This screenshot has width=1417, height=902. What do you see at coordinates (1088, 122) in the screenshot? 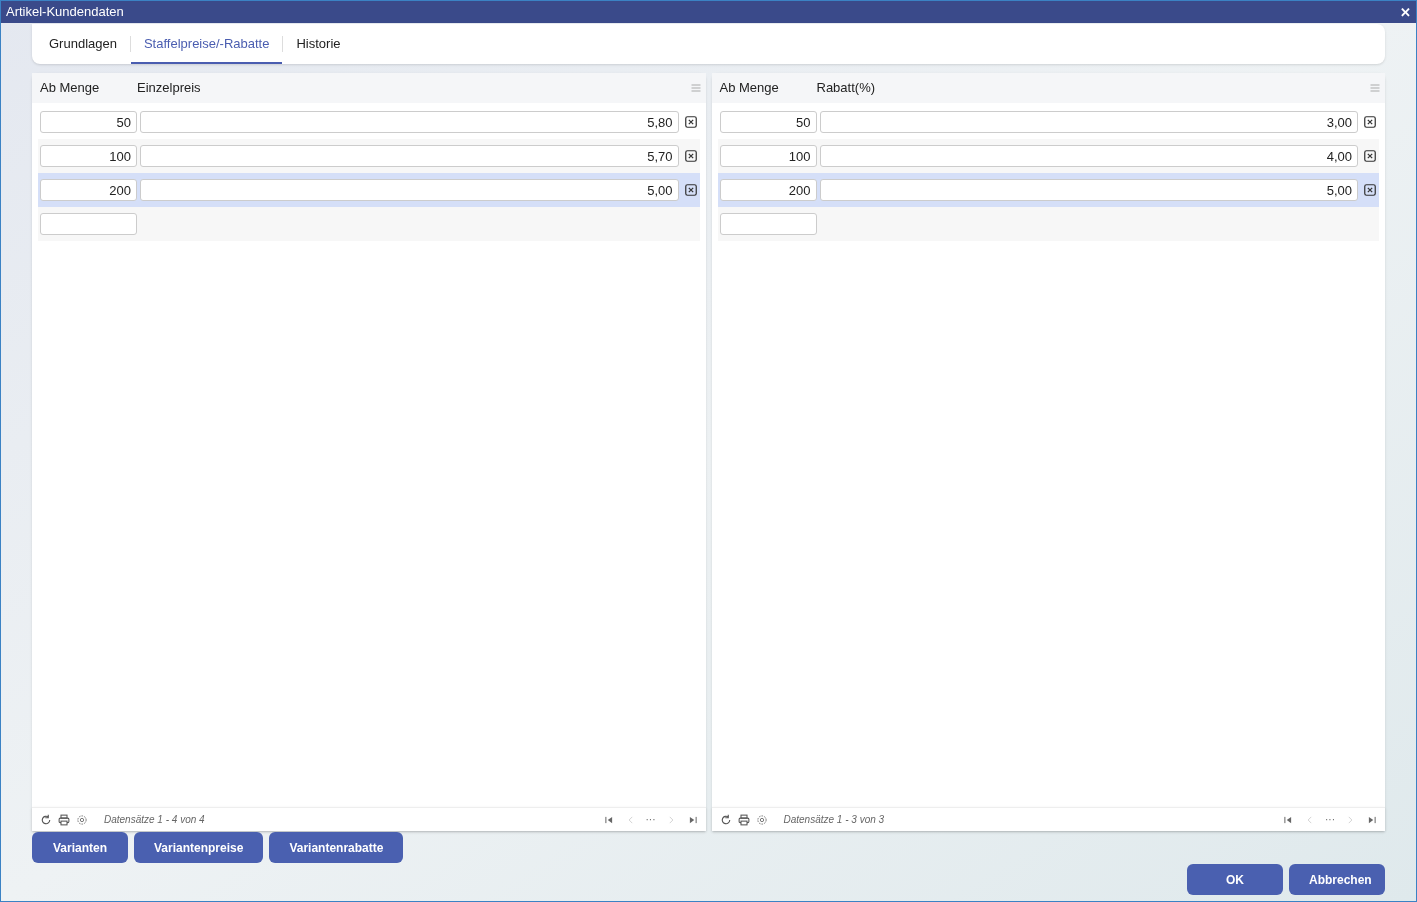
I see `value-field: 3,00` at bounding box center [1088, 122].